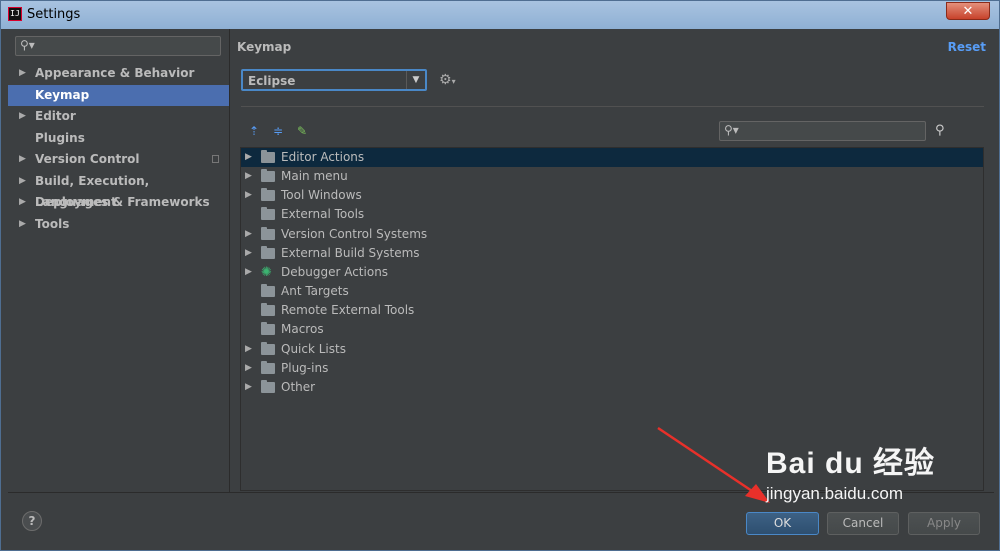 This screenshot has height=551, width=1000. What do you see at coordinates (968, 11) in the screenshot?
I see `close-button: ✕` at bounding box center [968, 11].